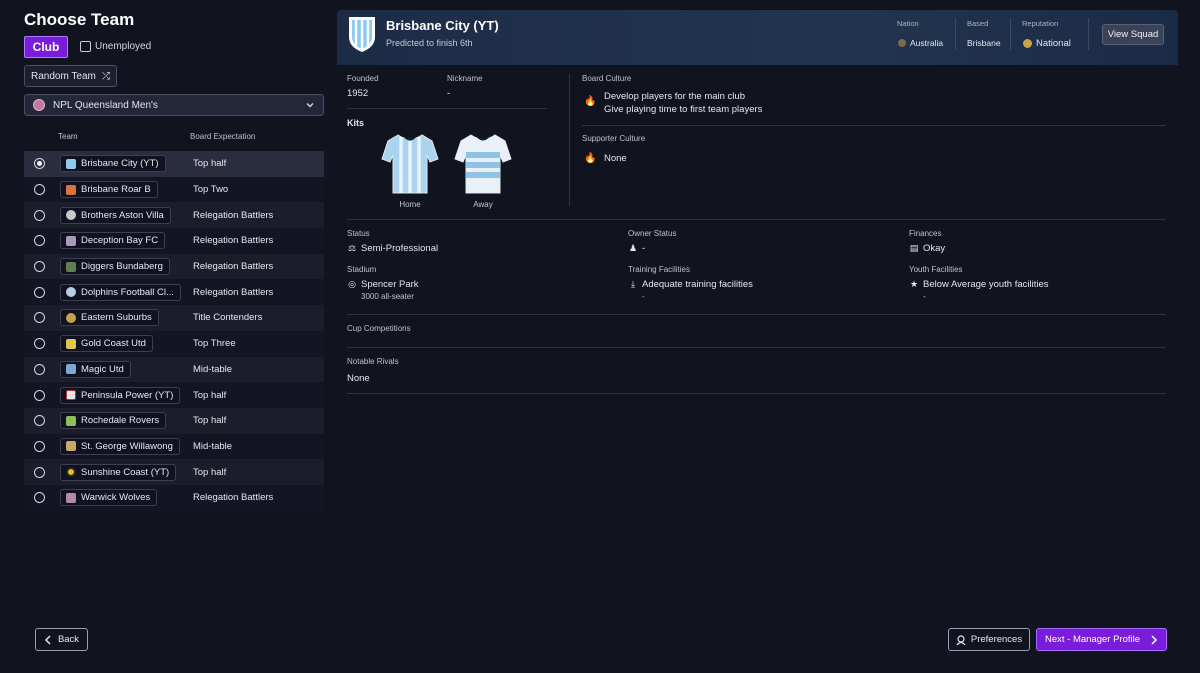 The width and height of the screenshot is (1200, 673). I want to click on nation-text: Australia, so click(927, 43).